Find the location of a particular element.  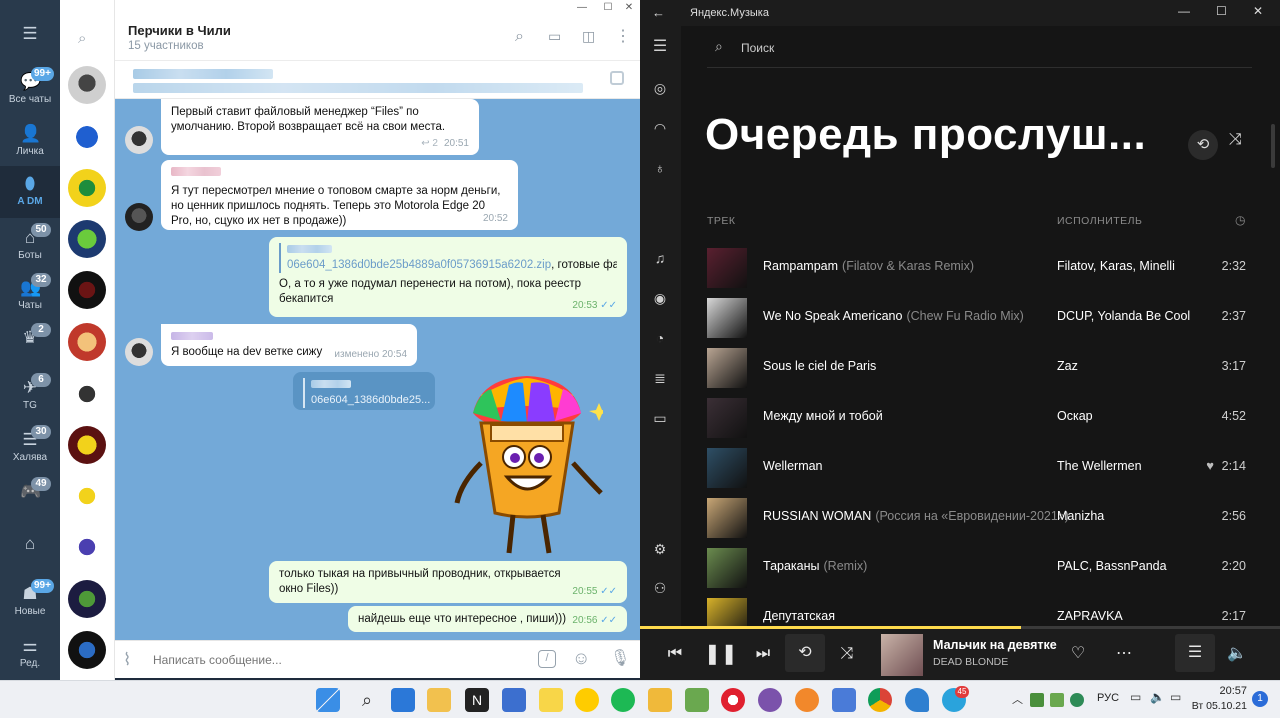

sticky-notes-icon is located at coordinates (551, 700).